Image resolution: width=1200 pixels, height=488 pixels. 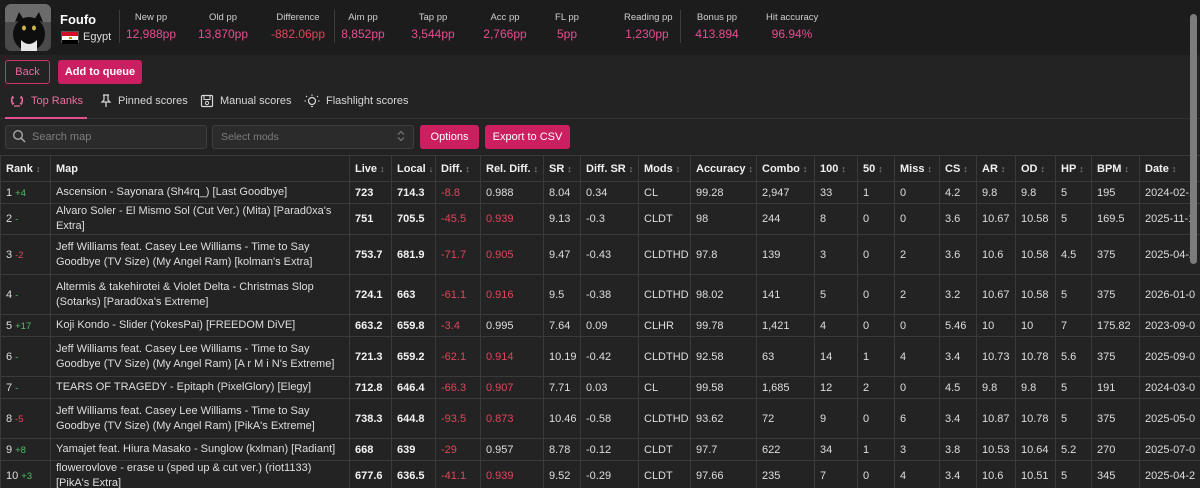 I want to click on circle-size: 3.4, so click(x=958, y=474).